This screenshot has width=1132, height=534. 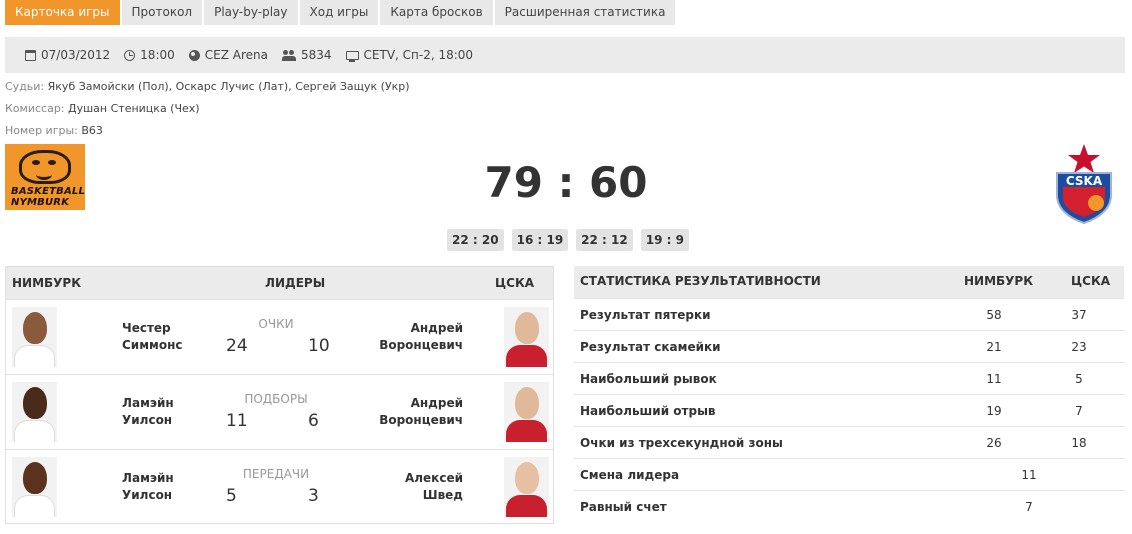 I want to click on leaders-home-header: НИМБУРК, so click(x=47, y=283).